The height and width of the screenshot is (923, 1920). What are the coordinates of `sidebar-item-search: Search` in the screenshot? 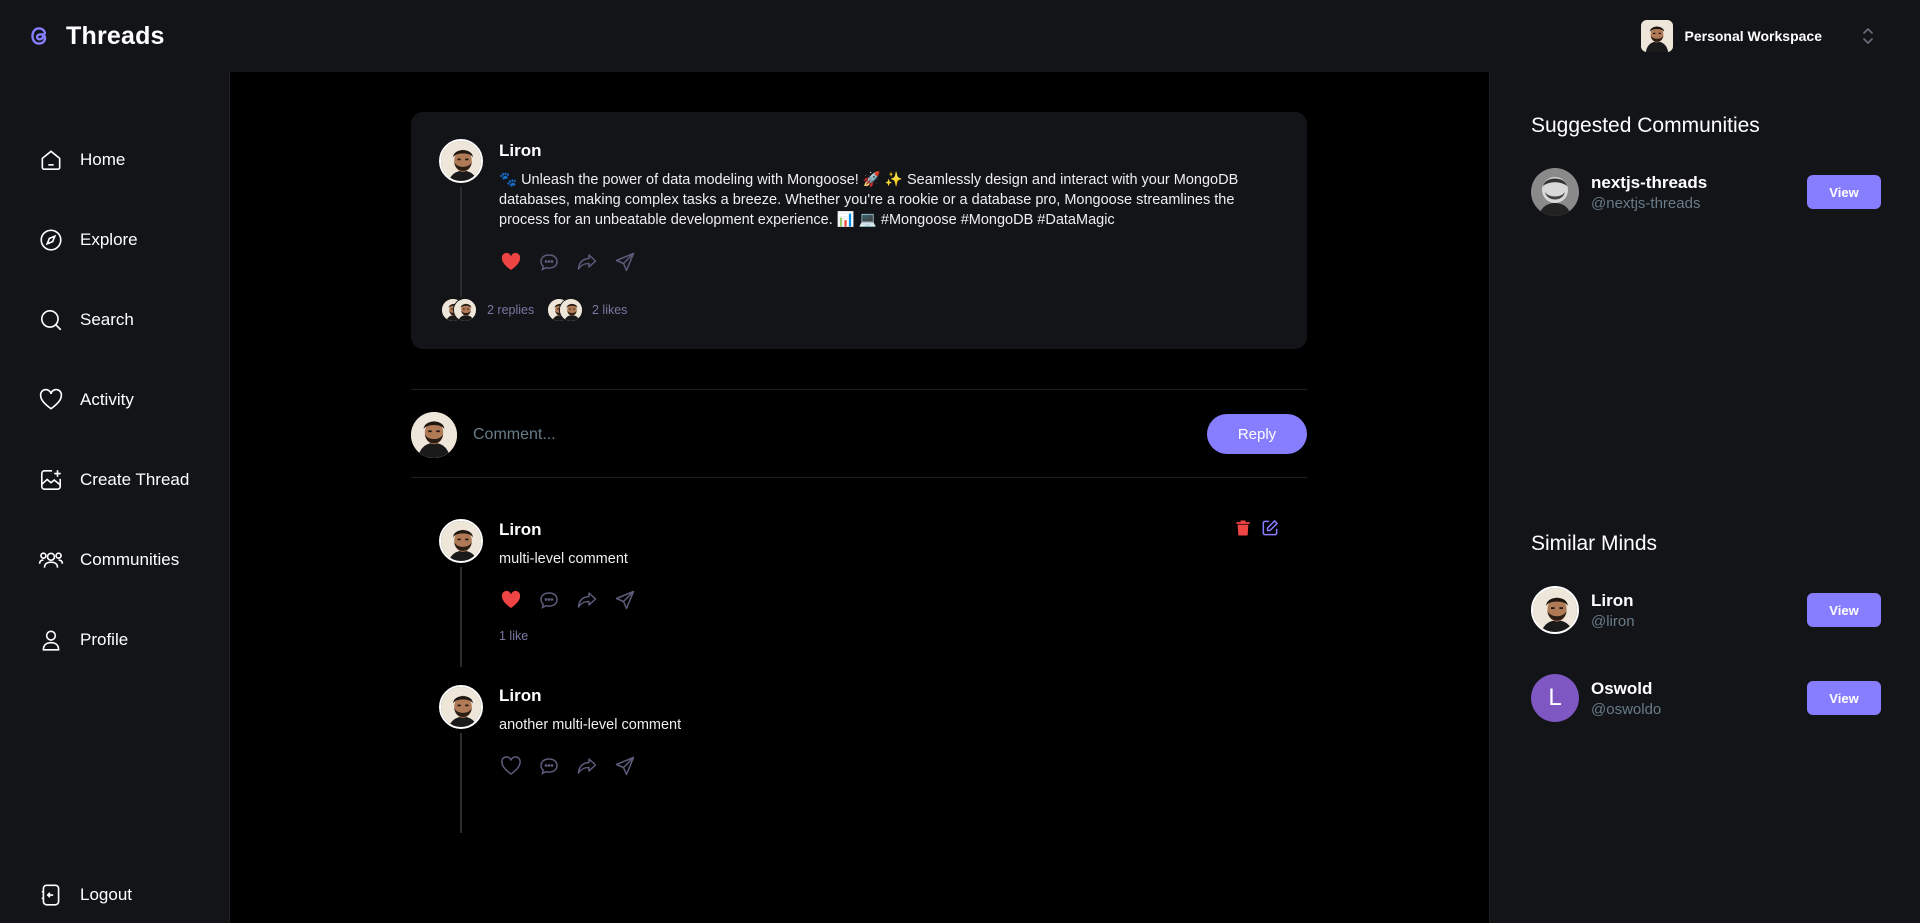 It's located at (86, 320).